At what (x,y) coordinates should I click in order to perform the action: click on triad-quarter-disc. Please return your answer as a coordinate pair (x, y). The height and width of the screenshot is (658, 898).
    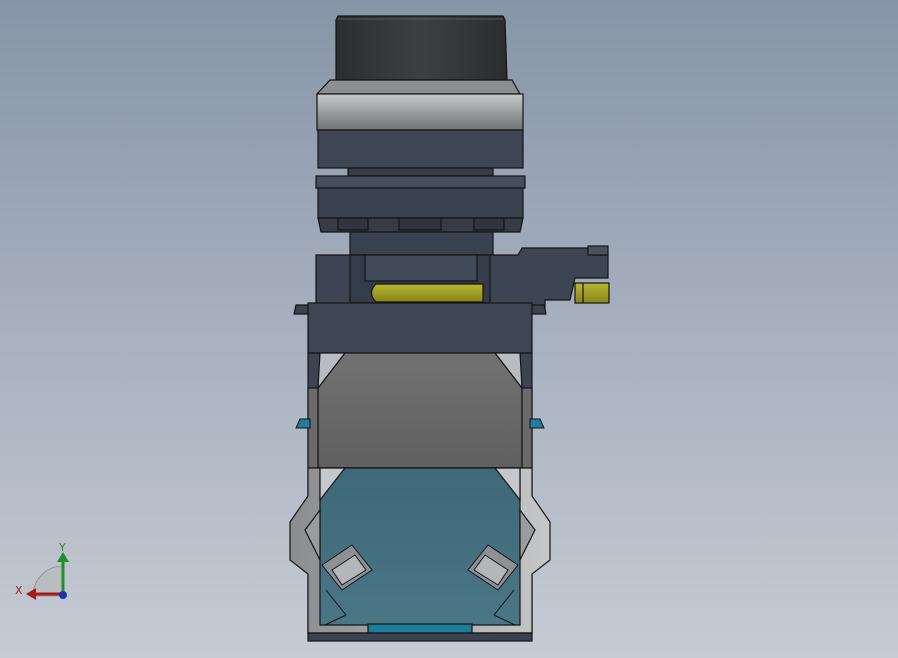
    Looking at the image, I should click on (48, 581).